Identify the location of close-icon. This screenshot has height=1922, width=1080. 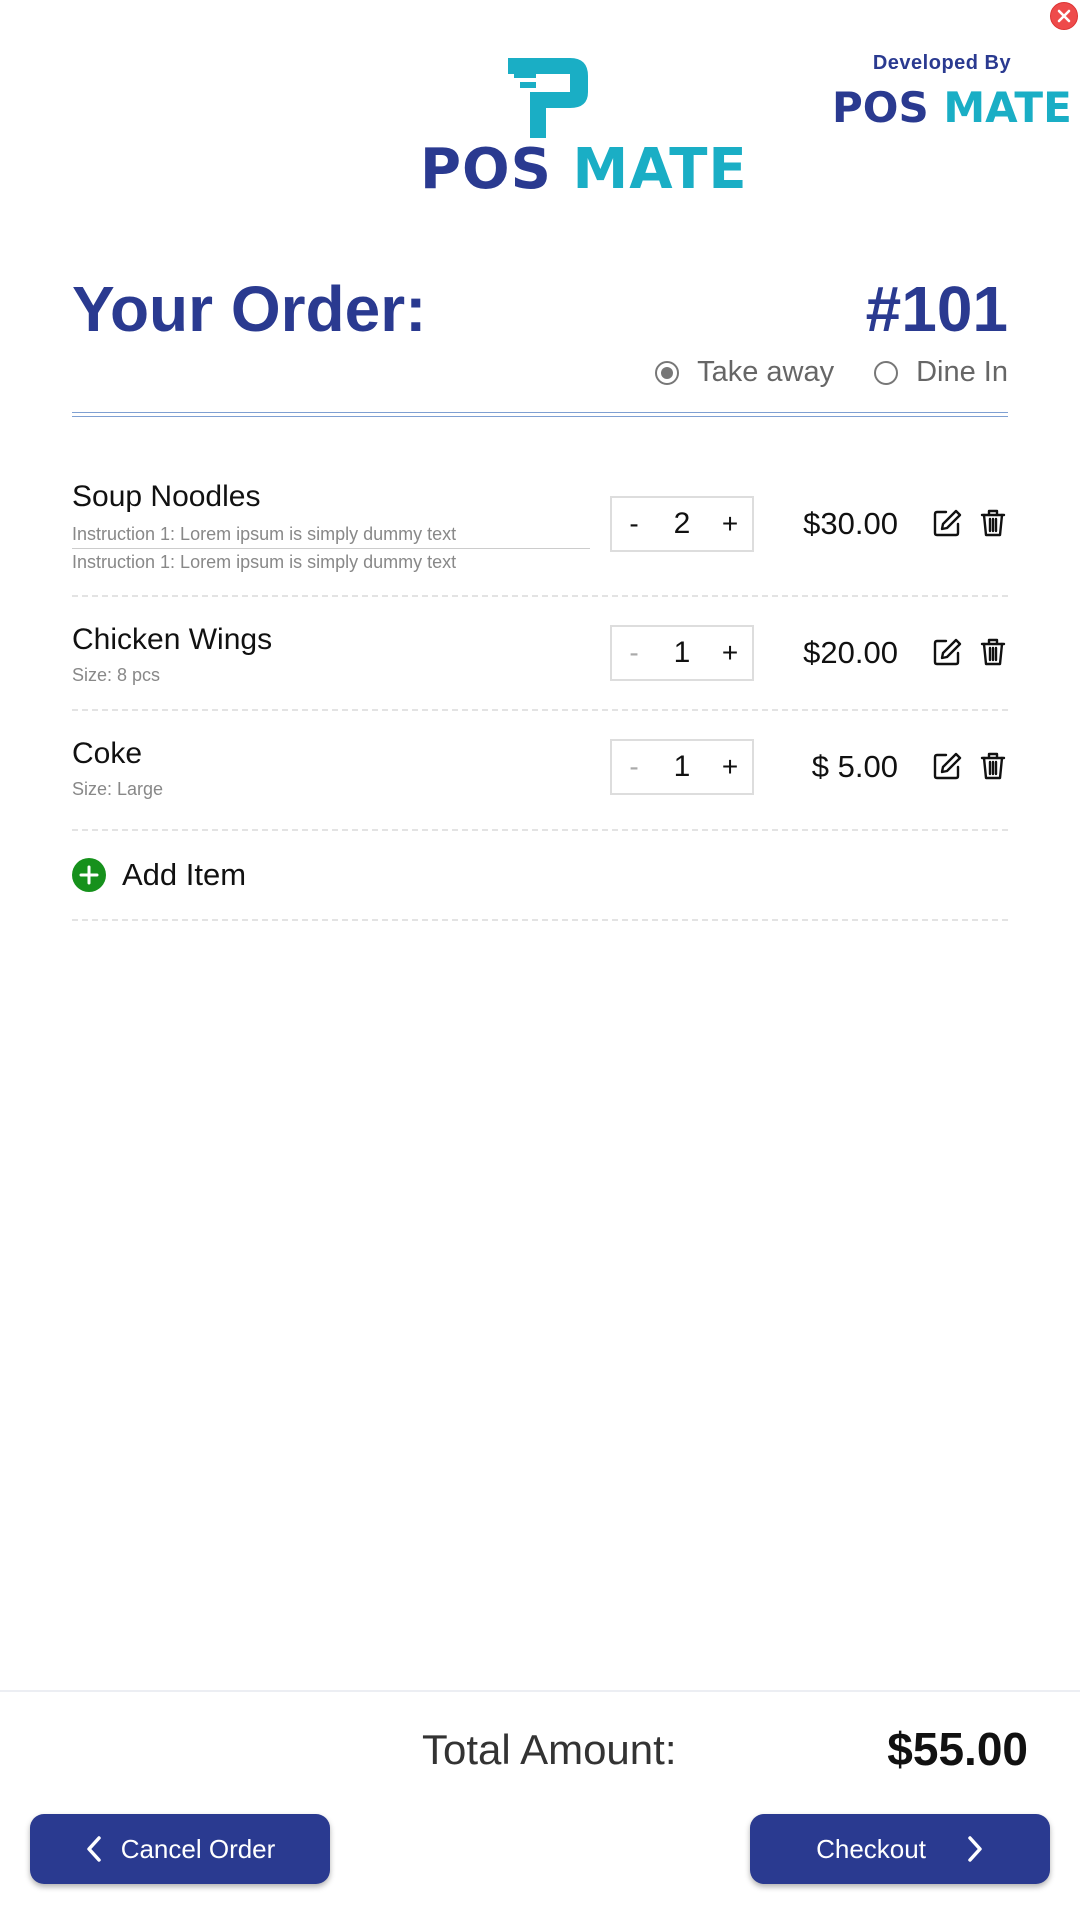
(1064, 16).